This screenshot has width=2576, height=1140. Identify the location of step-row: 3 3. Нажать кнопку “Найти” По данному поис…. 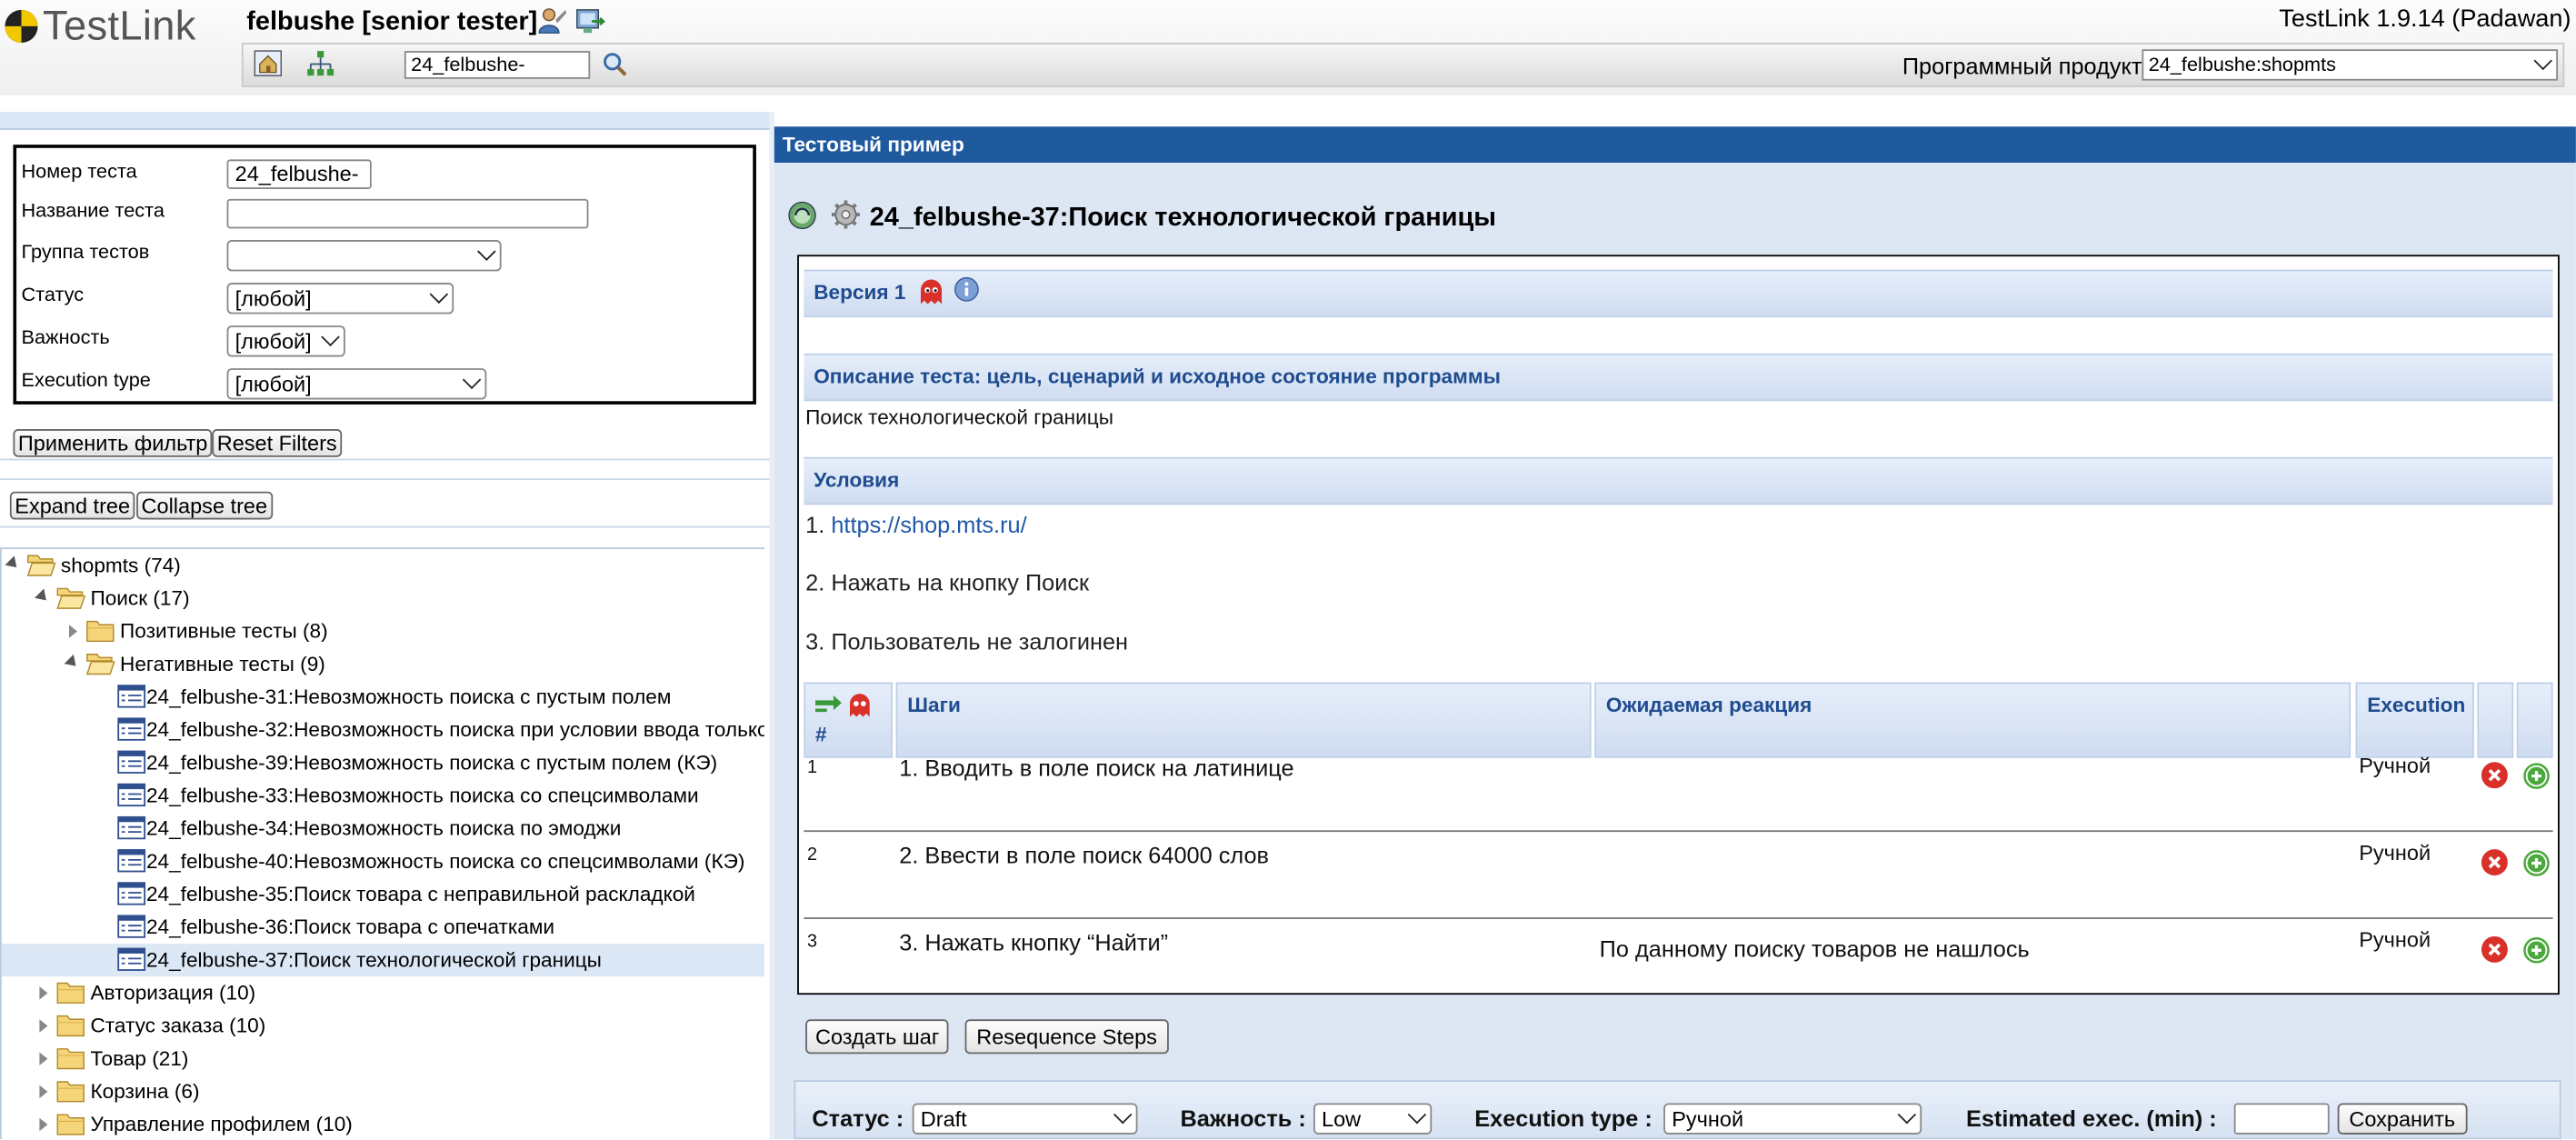
(1678, 962).